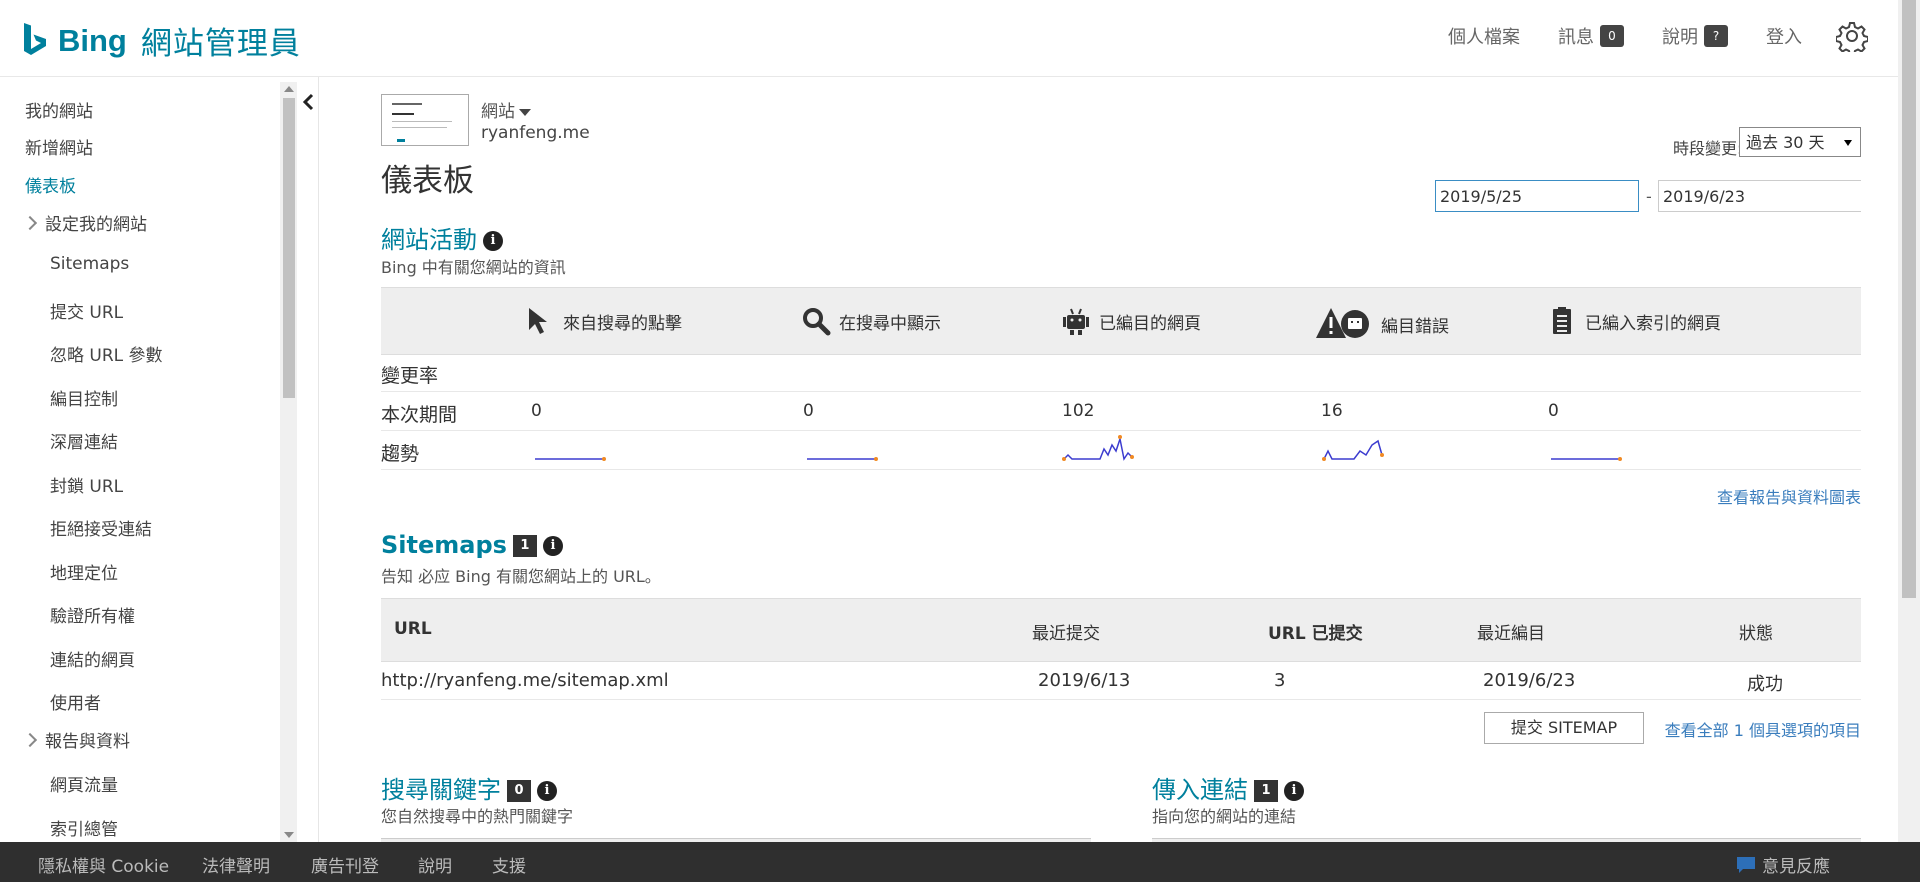 Image resolution: width=1920 pixels, height=882 pixels. What do you see at coordinates (86, 310) in the screenshot?
I see `sidebar-item-submit-url: 提交 URL` at bounding box center [86, 310].